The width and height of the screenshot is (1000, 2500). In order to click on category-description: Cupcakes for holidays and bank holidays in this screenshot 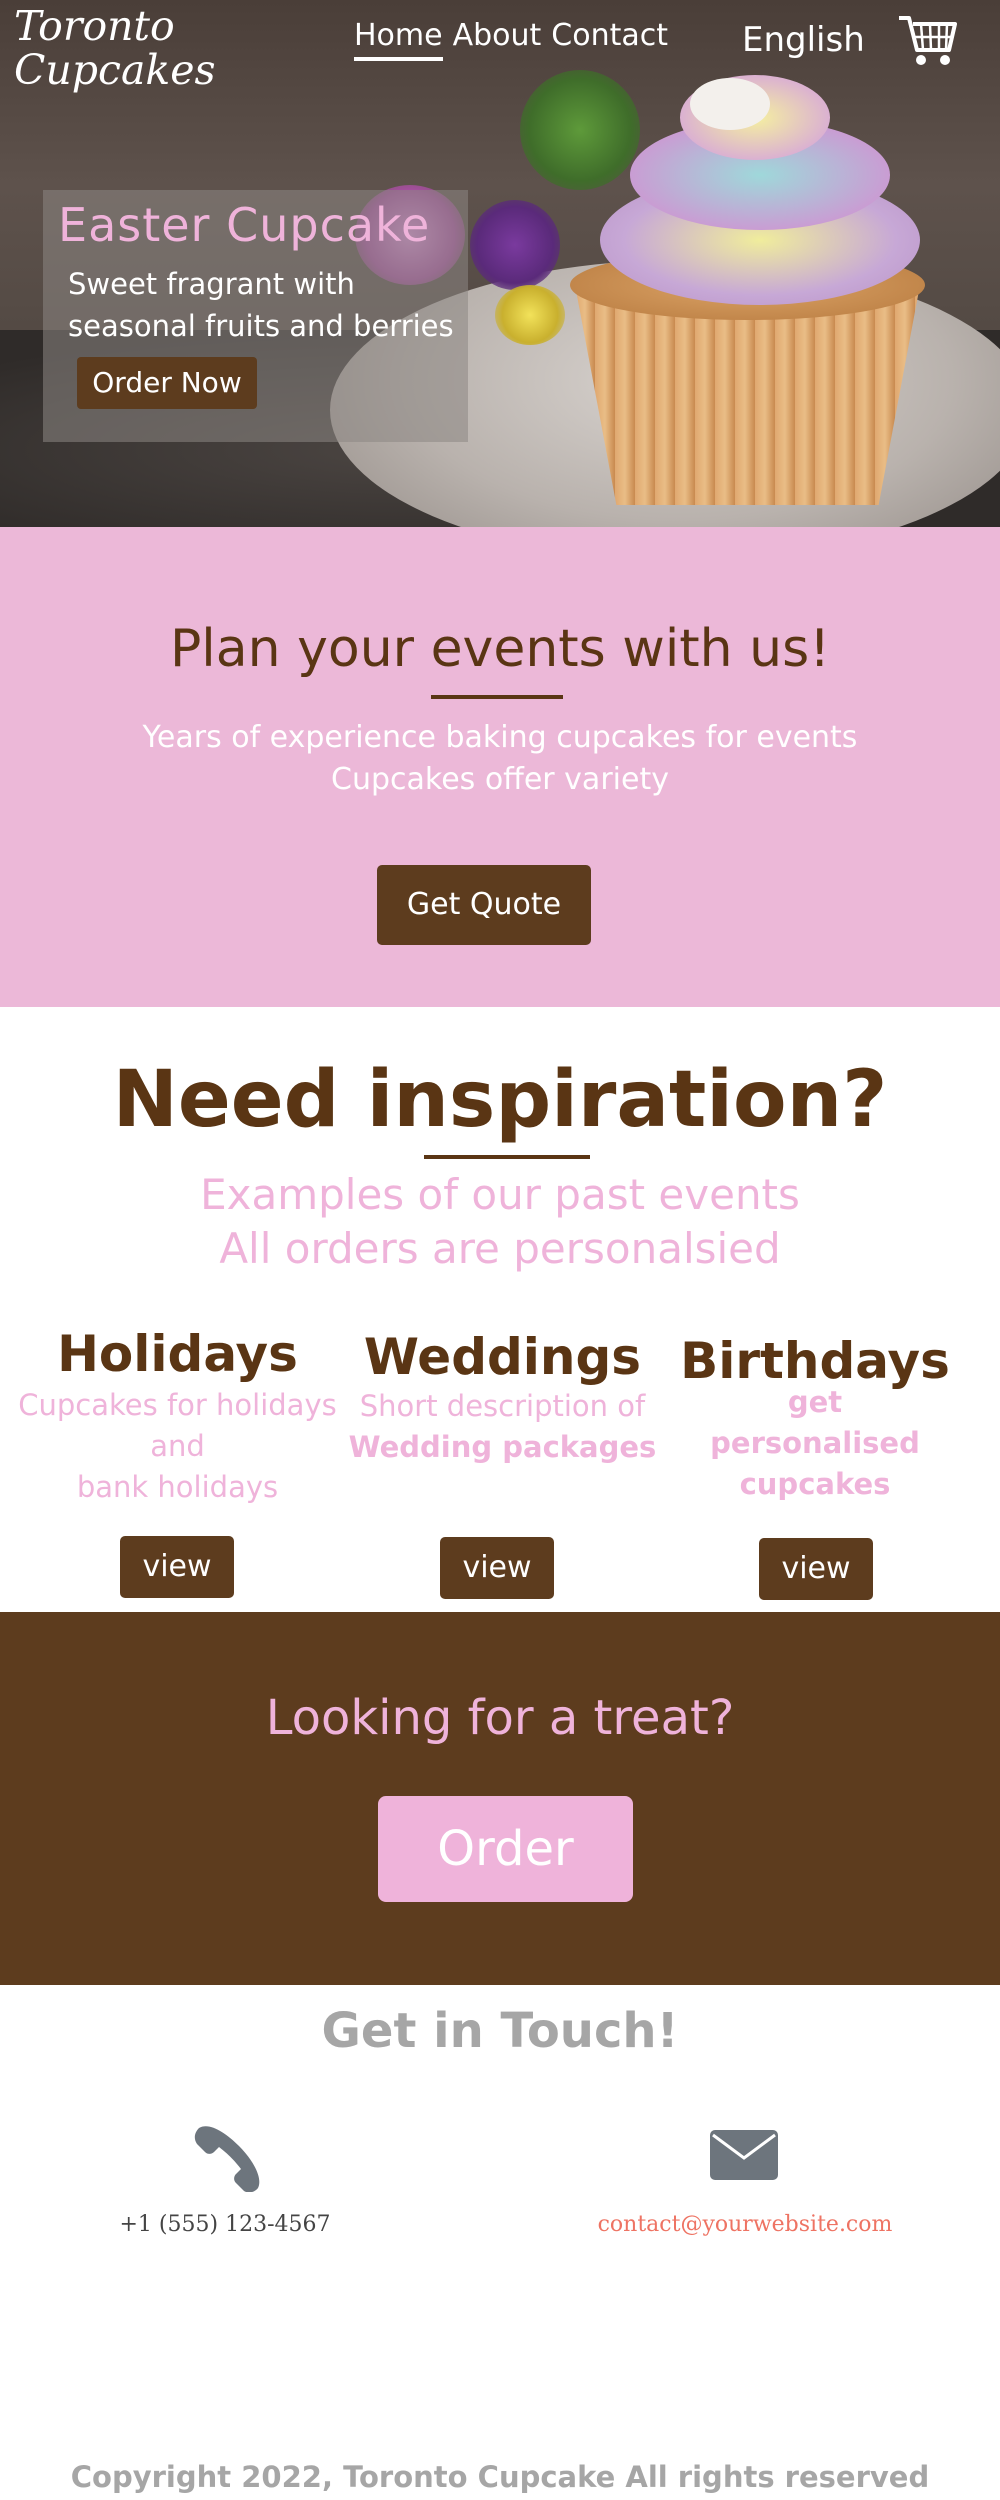, I will do `click(177, 1446)`.